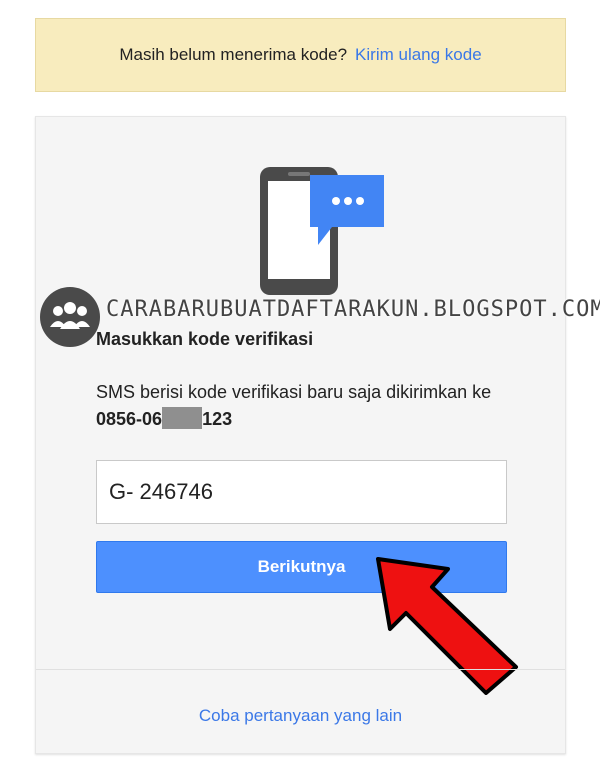 Image resolution: width=600 pixels, height=780 pixels. What do you see at coordinates (233, 54) in the screenshot?
I see `banner-message: Masih belum menerima kode?` at bounding box center [233, 54].